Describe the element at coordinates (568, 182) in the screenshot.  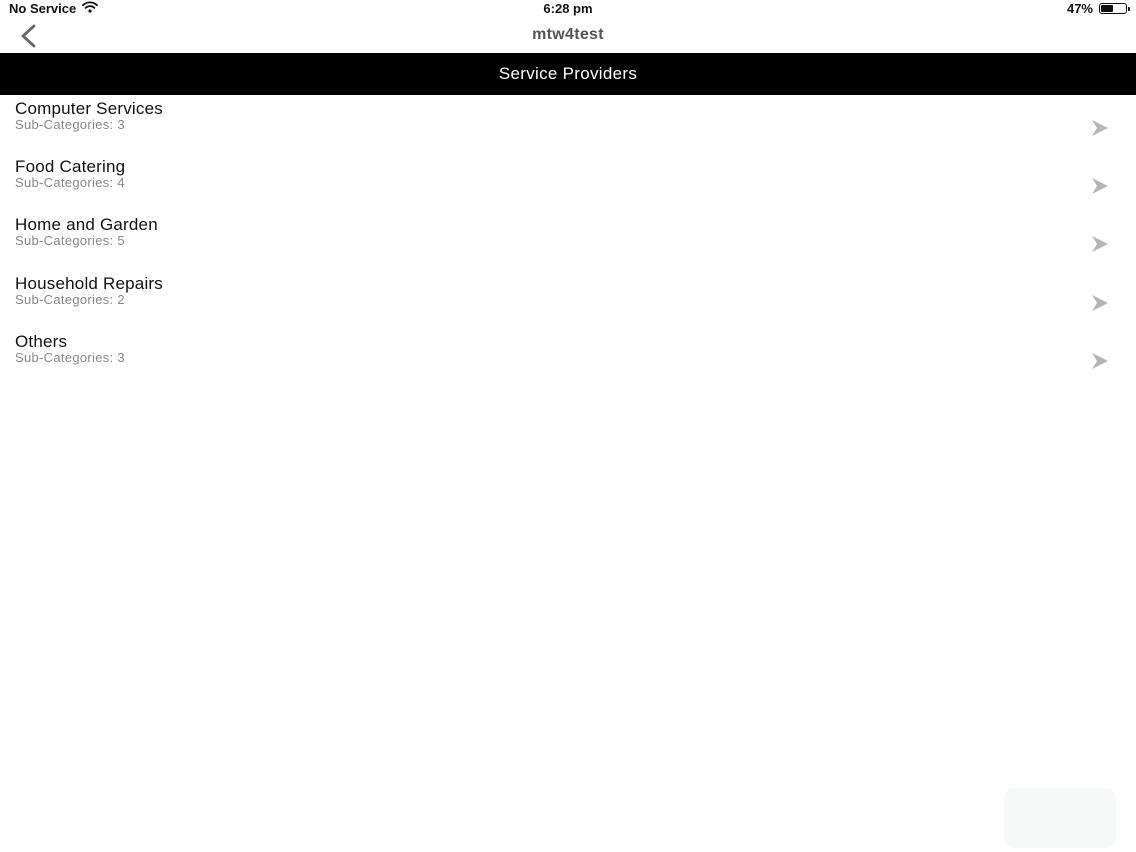
I see `list-item-food-catering: Food Catering Sub-Categories: 4` at that location.